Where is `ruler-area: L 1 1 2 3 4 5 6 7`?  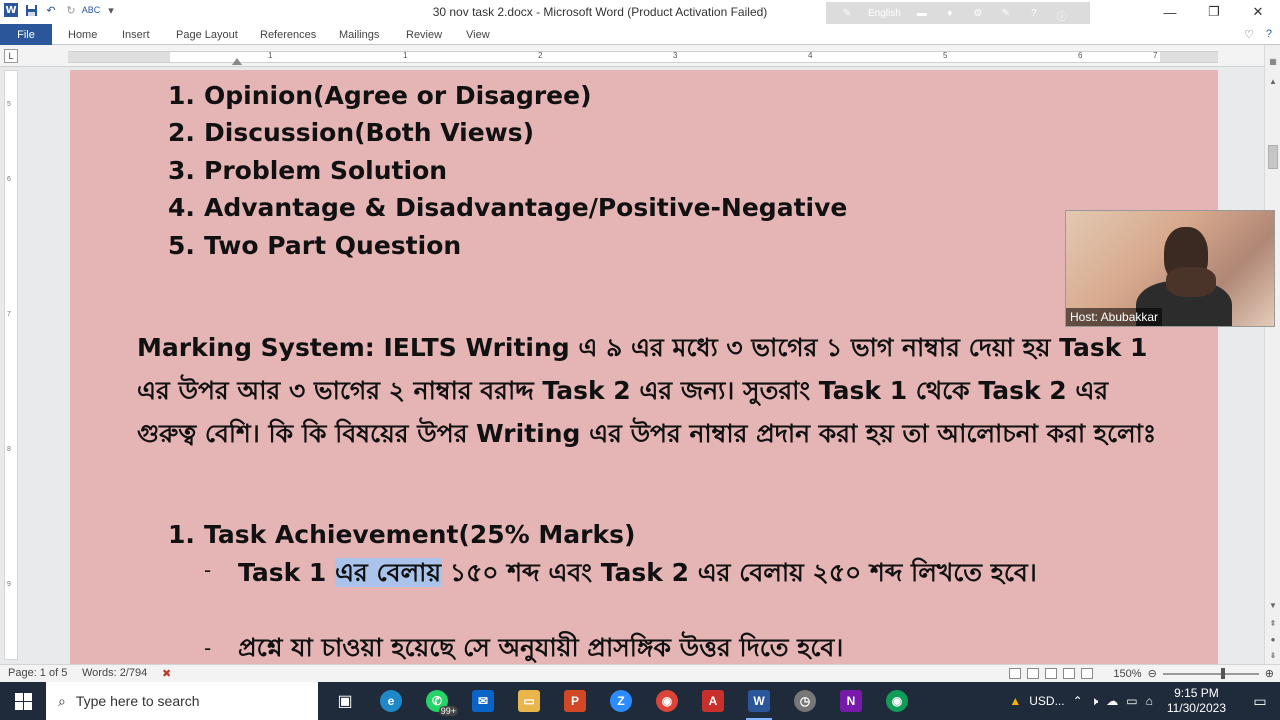 ruler-area: L 1 1 2 3 4 5 6 7 is located at coordinates (632, 56).